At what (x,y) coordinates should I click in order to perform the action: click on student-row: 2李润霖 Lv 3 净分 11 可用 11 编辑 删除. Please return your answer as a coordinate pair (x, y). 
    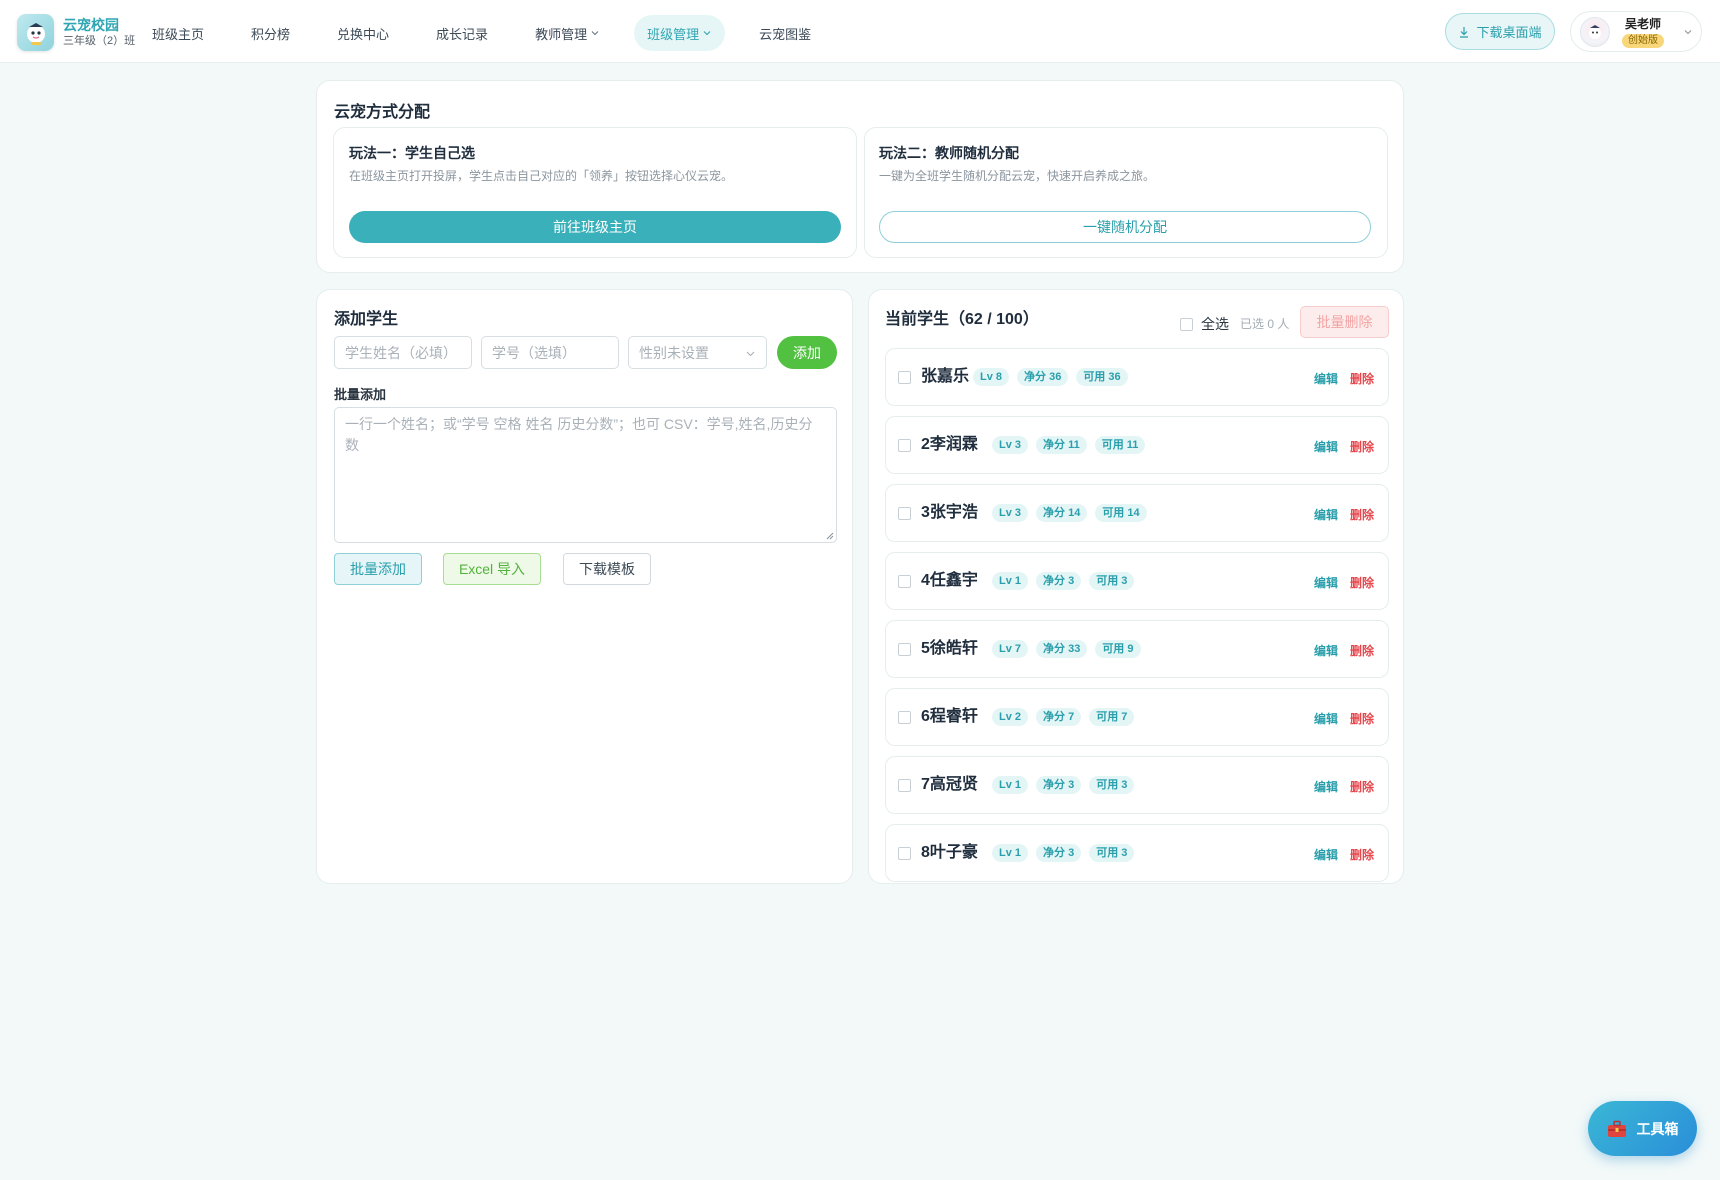
    Looking at the image, I should click on (1137, 445).